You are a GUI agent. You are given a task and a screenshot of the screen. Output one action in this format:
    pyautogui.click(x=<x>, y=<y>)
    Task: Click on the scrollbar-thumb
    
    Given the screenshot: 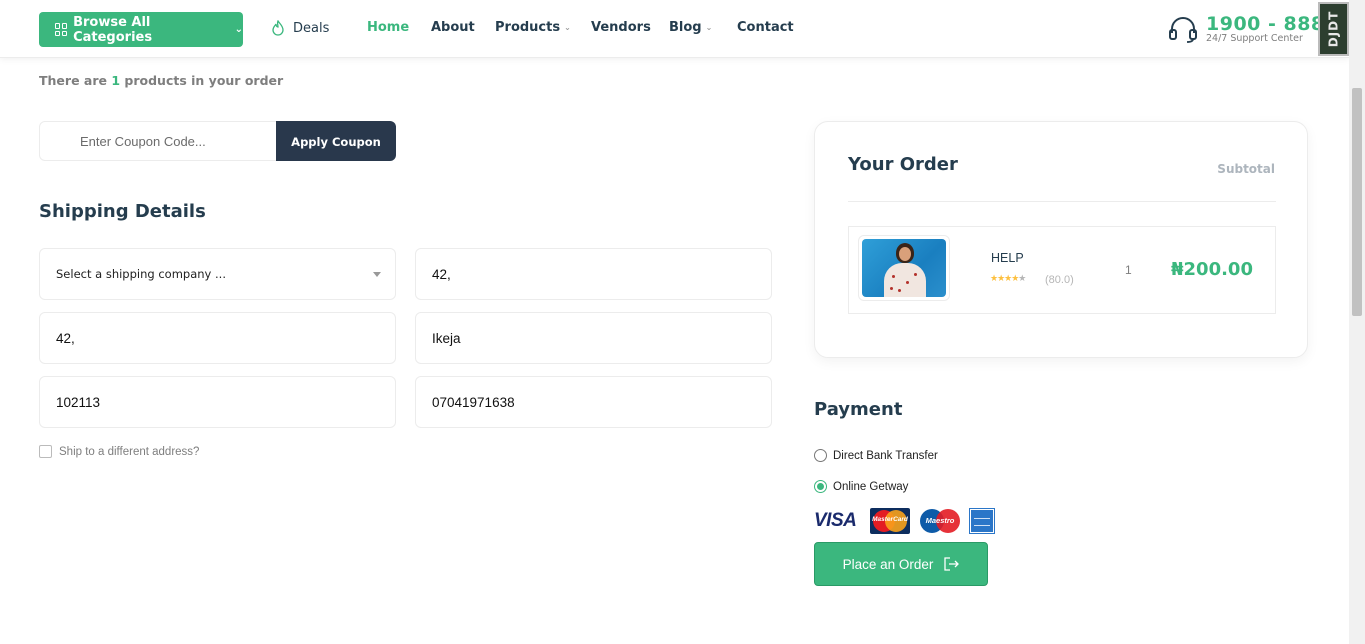 What is the action you would take?
    pyautogui.click(x=1357, y=202)
    